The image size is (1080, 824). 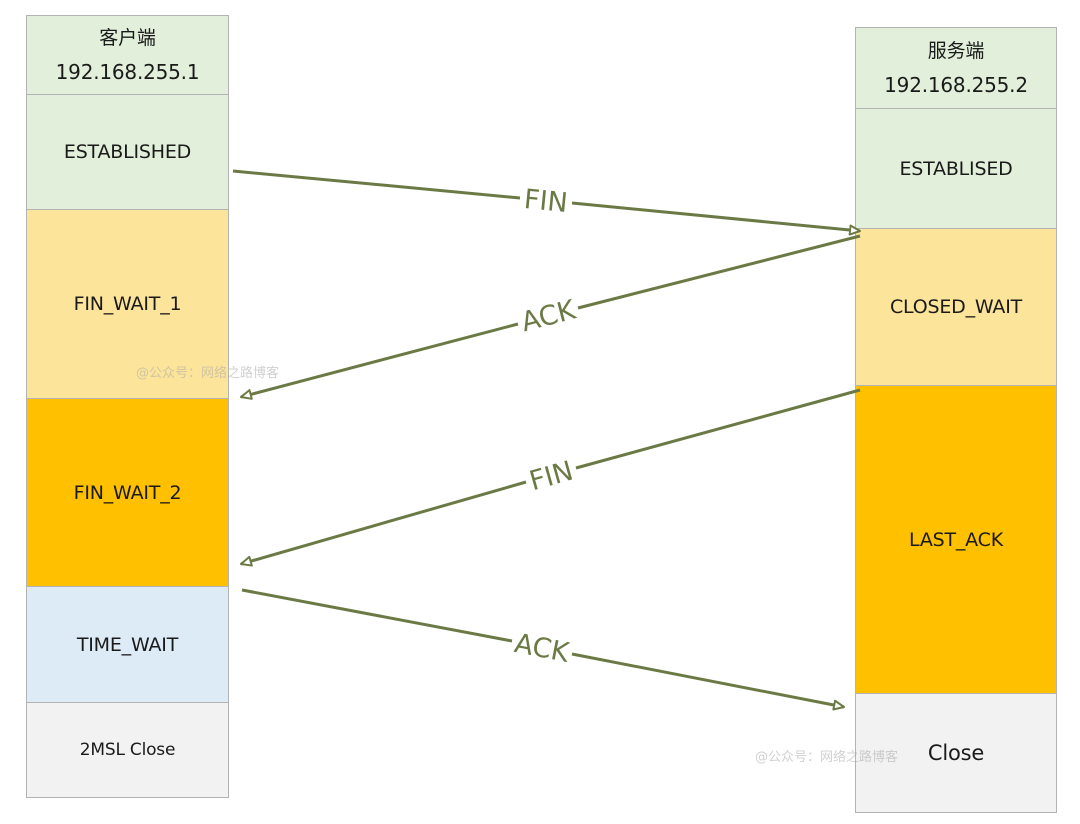 I want to click on message-fin-server-to-client: FIN, so click(x=550, y=477).